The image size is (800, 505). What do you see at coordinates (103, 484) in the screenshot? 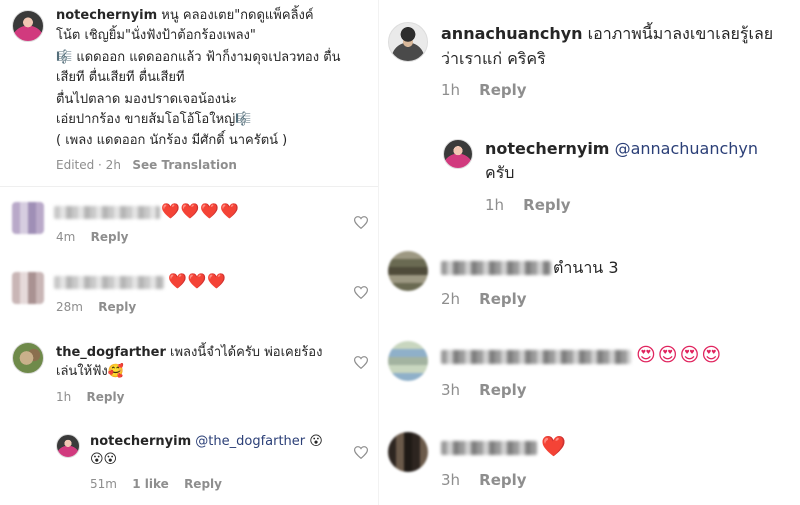
I see `comment-time: 51m` at bounding box center [103, 484].